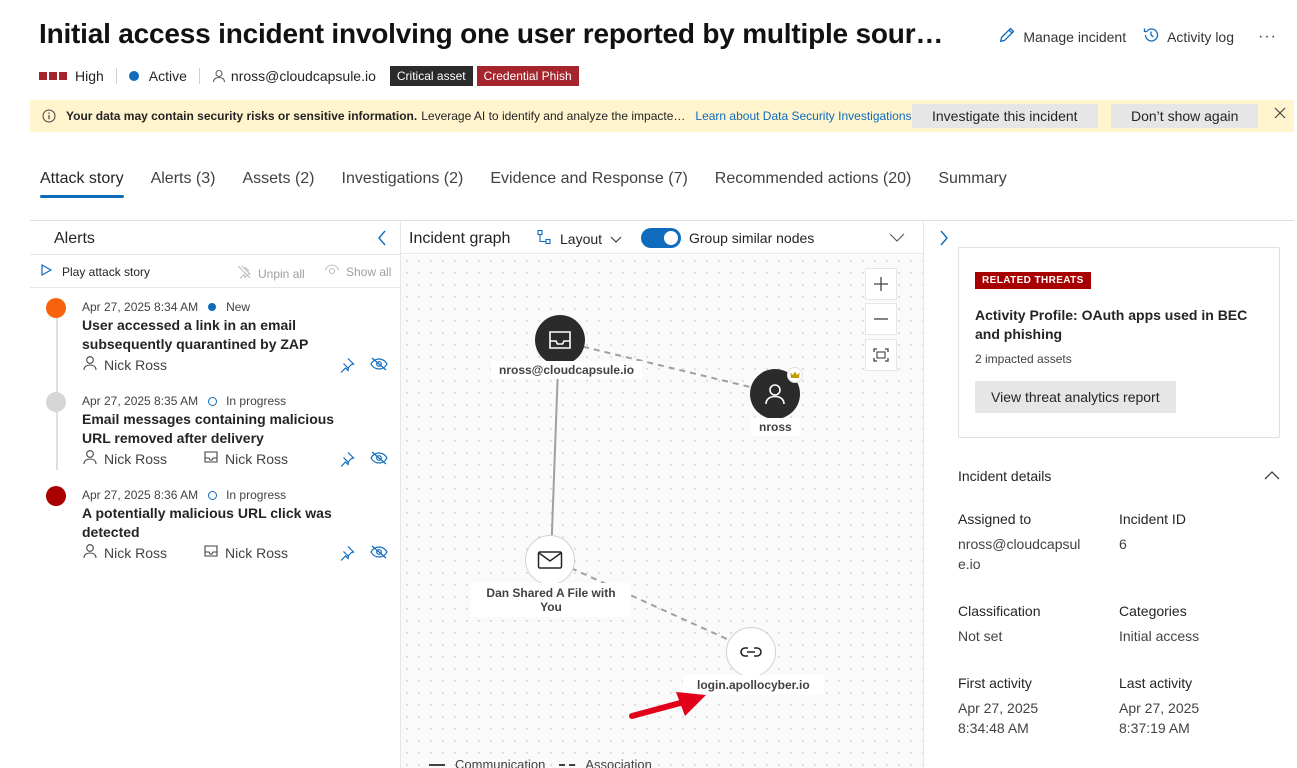  I want to click on dont-show-again-button: Don’t show again, so click(1185, 116).